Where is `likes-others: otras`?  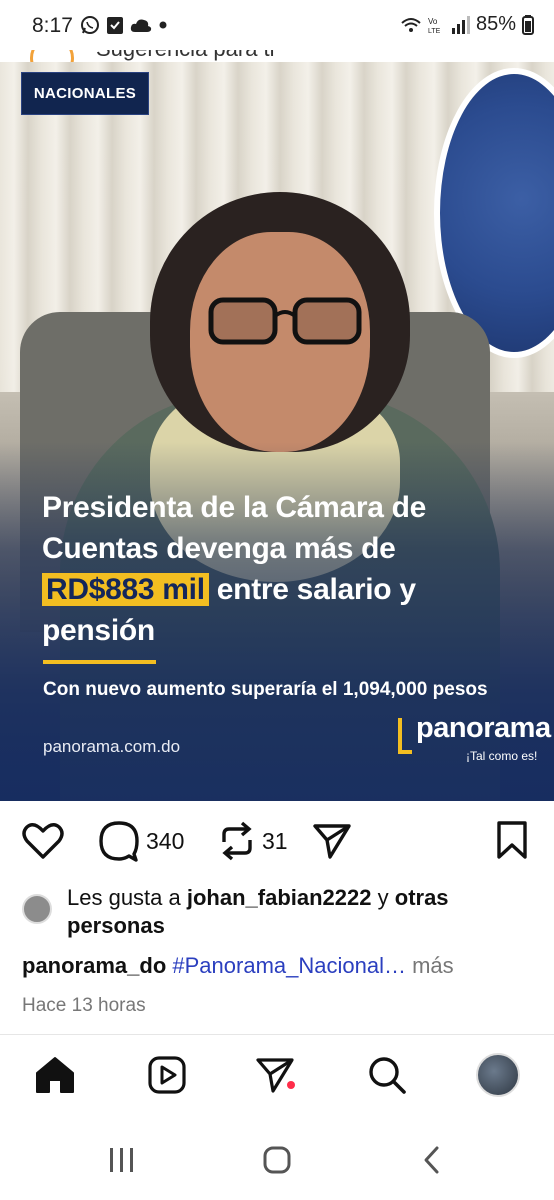
likes-others: otras is located at coordinates (422, 897).